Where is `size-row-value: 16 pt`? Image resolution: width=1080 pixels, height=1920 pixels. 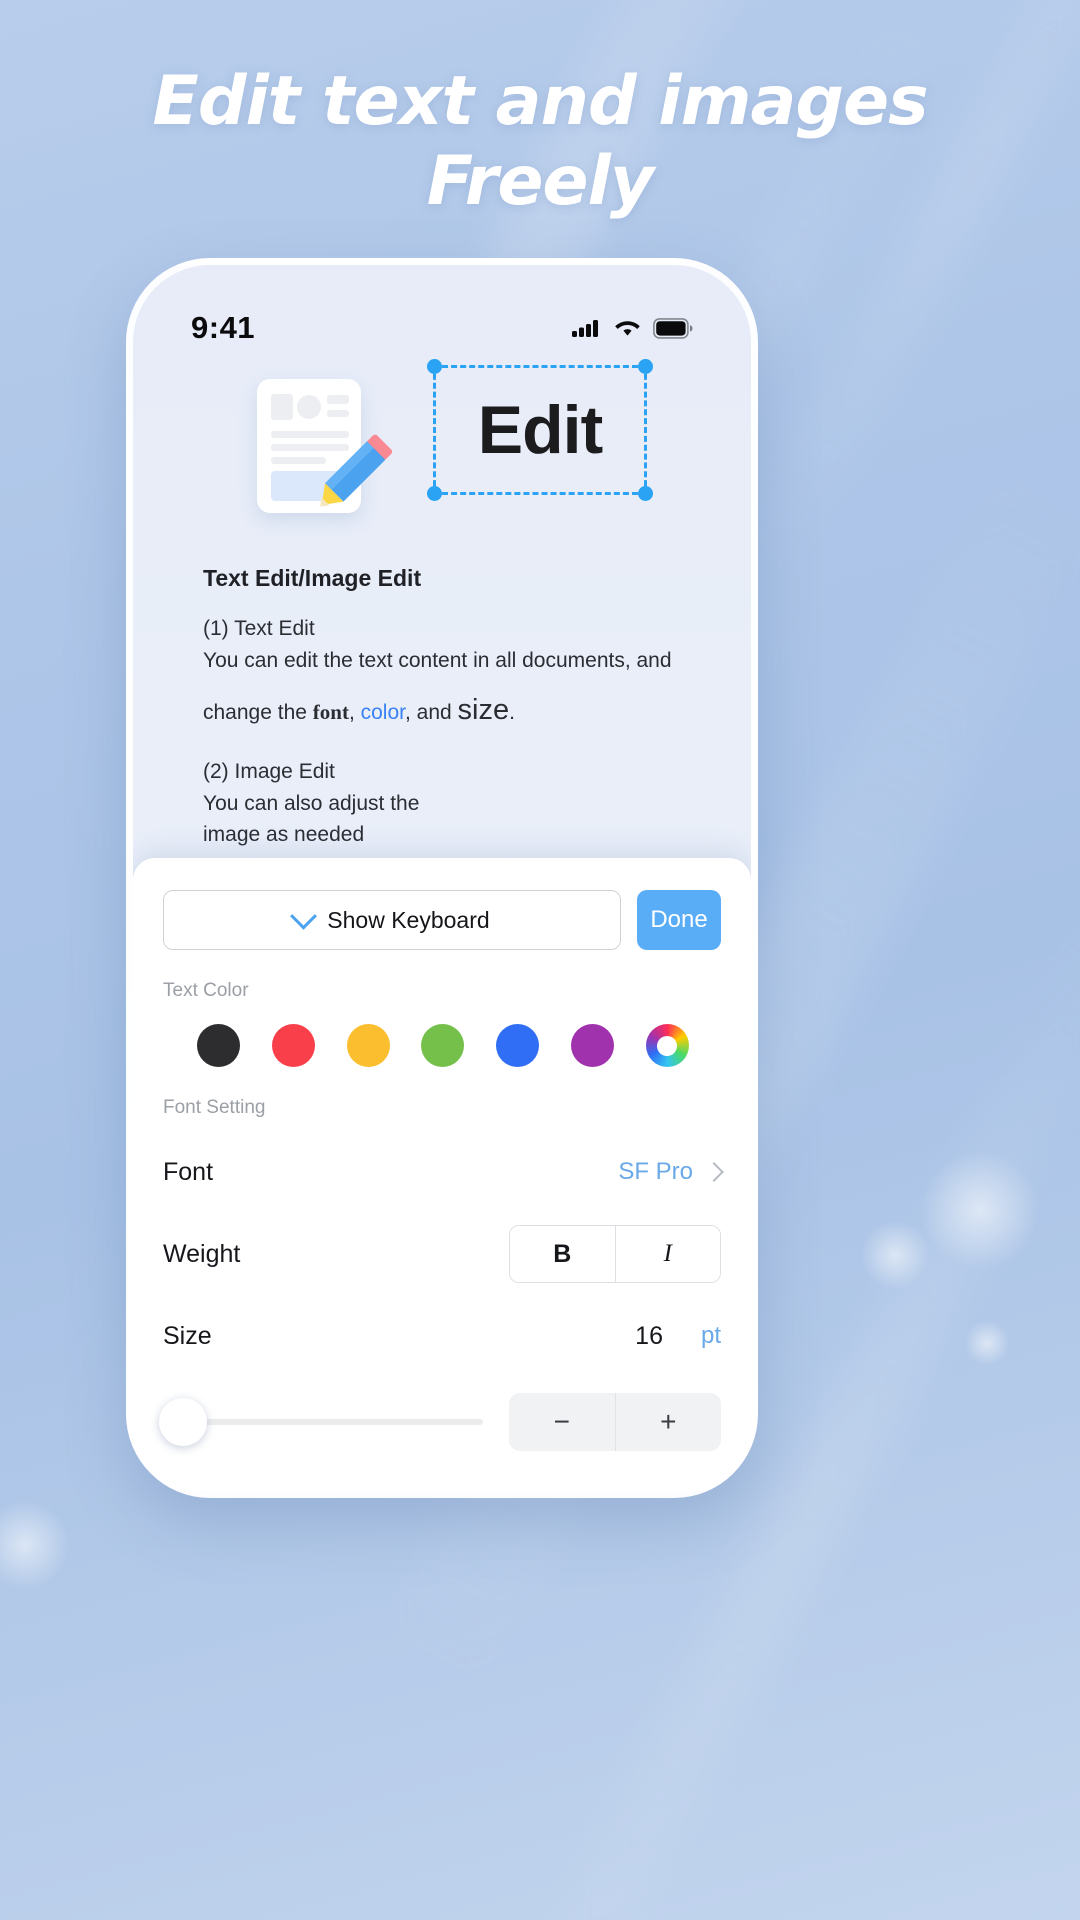 size-row-value: 16 pt is located at coordinates (678, 1336).